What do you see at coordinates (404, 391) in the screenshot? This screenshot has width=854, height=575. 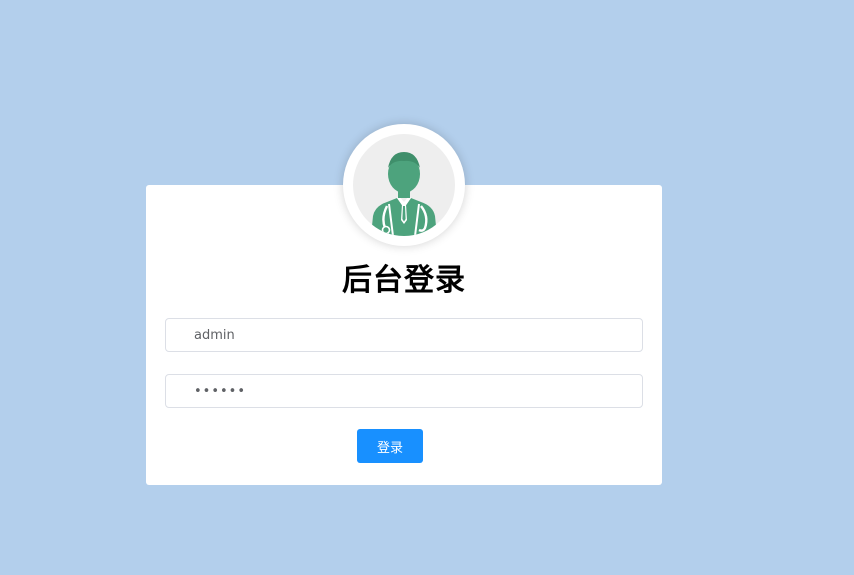 I see `password-input` at bounding box center [404, 391].